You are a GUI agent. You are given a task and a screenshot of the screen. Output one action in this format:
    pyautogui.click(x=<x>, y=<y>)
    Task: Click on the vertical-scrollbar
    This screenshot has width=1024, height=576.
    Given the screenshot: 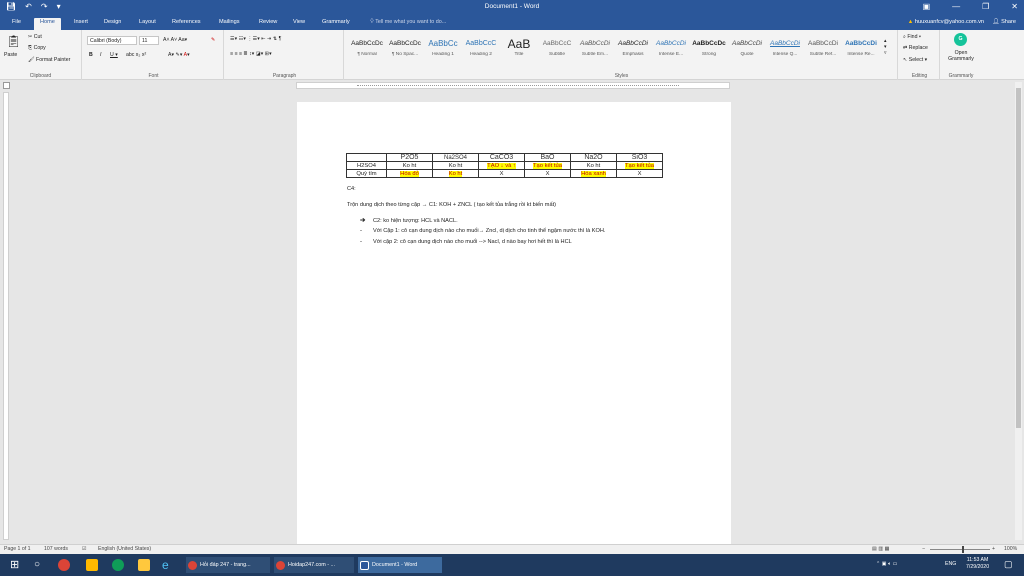 What is the action you would take?
    pyautogui.click(x=1018, y=311)
    